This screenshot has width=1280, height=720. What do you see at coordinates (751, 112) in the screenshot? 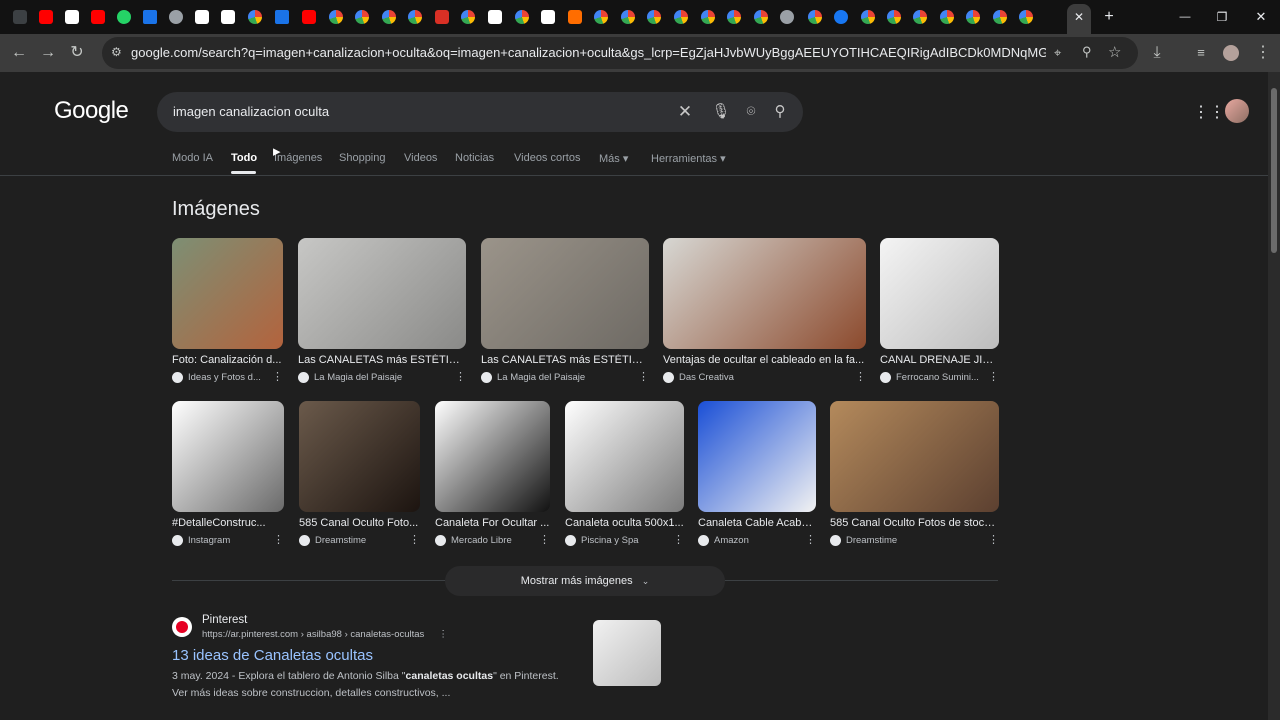
I see `lens-search-icon: ⌾` at bounding box center [751, 112].